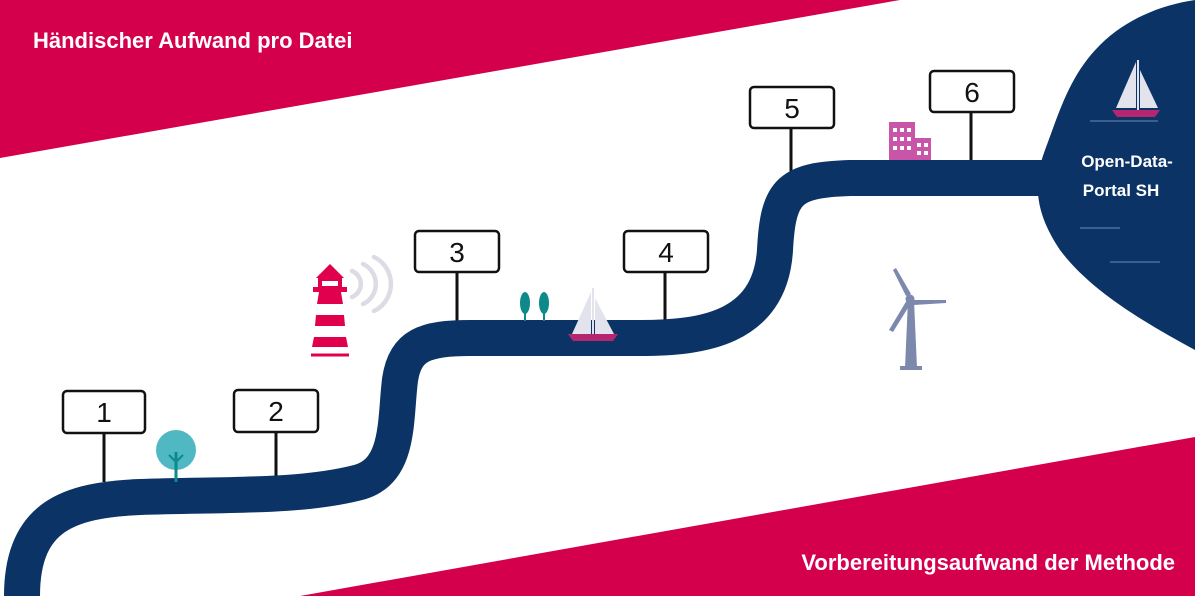  Describe the element at coordinates (1116, 175) in the screenshot. I see `portal-lake` at that location.